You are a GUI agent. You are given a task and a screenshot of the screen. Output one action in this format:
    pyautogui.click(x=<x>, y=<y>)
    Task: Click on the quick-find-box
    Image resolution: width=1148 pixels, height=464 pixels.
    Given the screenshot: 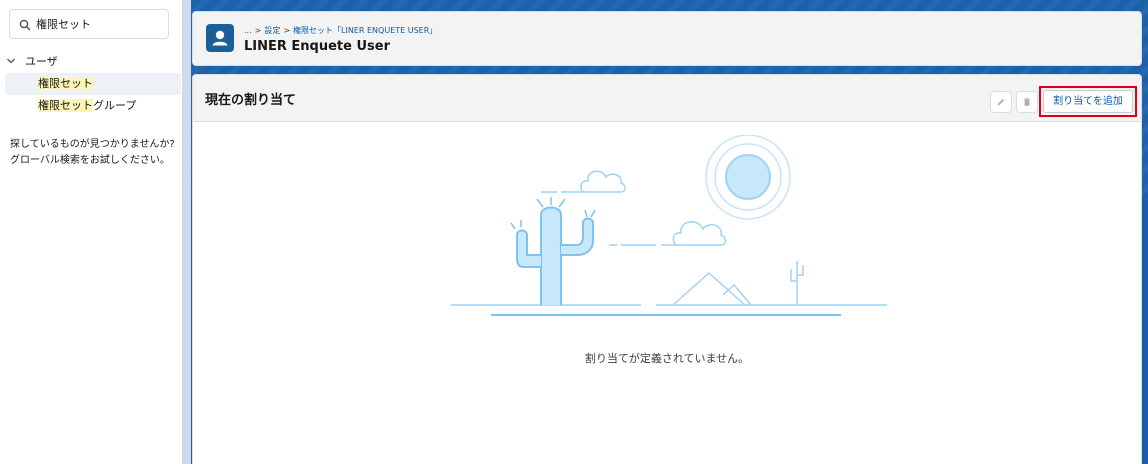 What is the action you would take?
    pyautogui.click(x=89, y=24)
    